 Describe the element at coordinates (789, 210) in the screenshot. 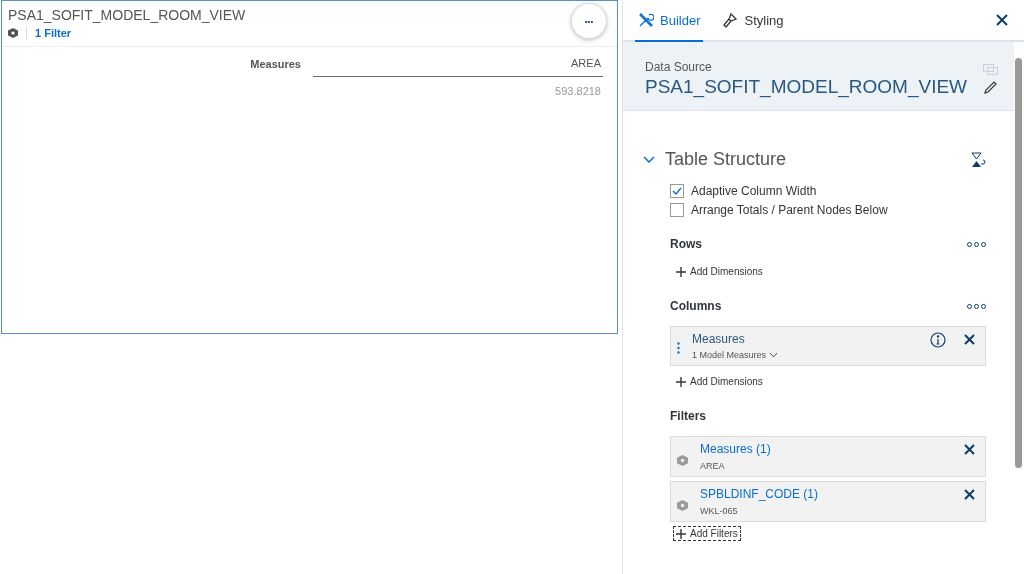

I see `checkbox-label: Arrange Totals / Parent Nodes Below` at that location.